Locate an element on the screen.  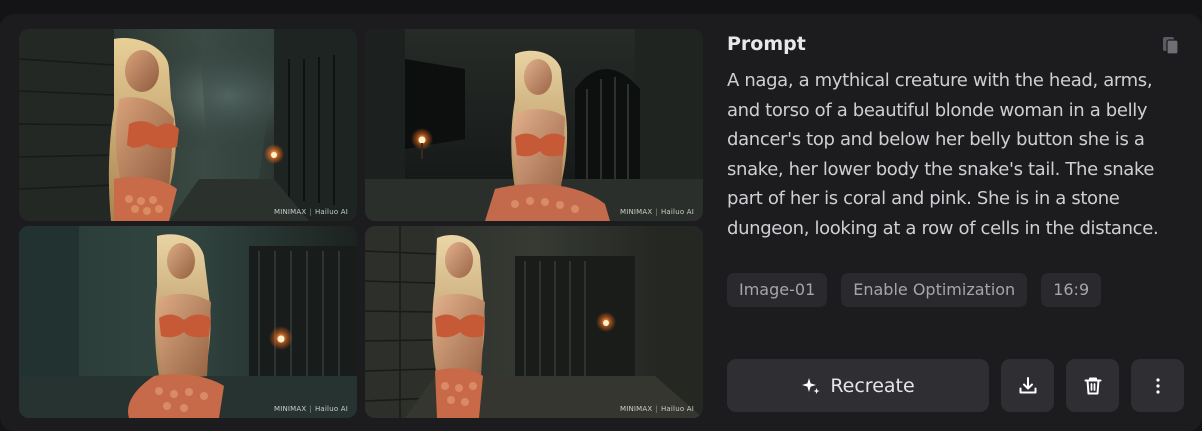
more-vertical-icon is located at coordinates (1157, 385).